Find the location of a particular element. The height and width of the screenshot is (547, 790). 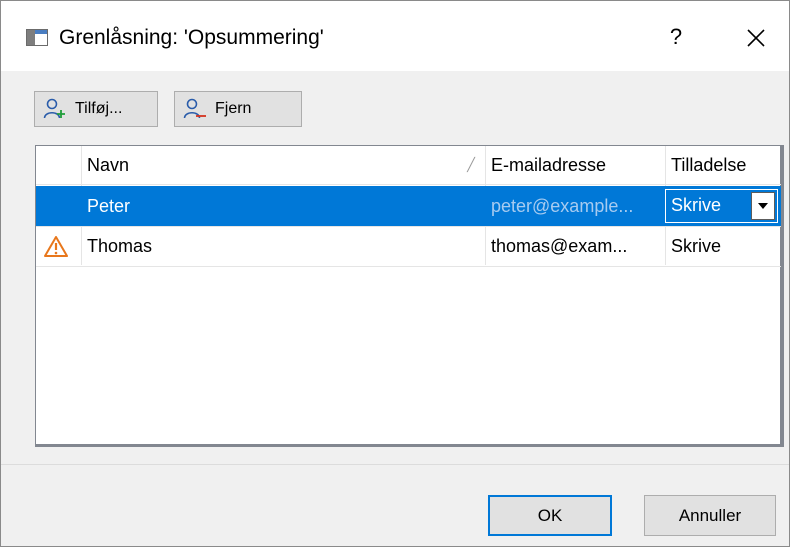

help-button: ? is located at coordinates (676, 37).